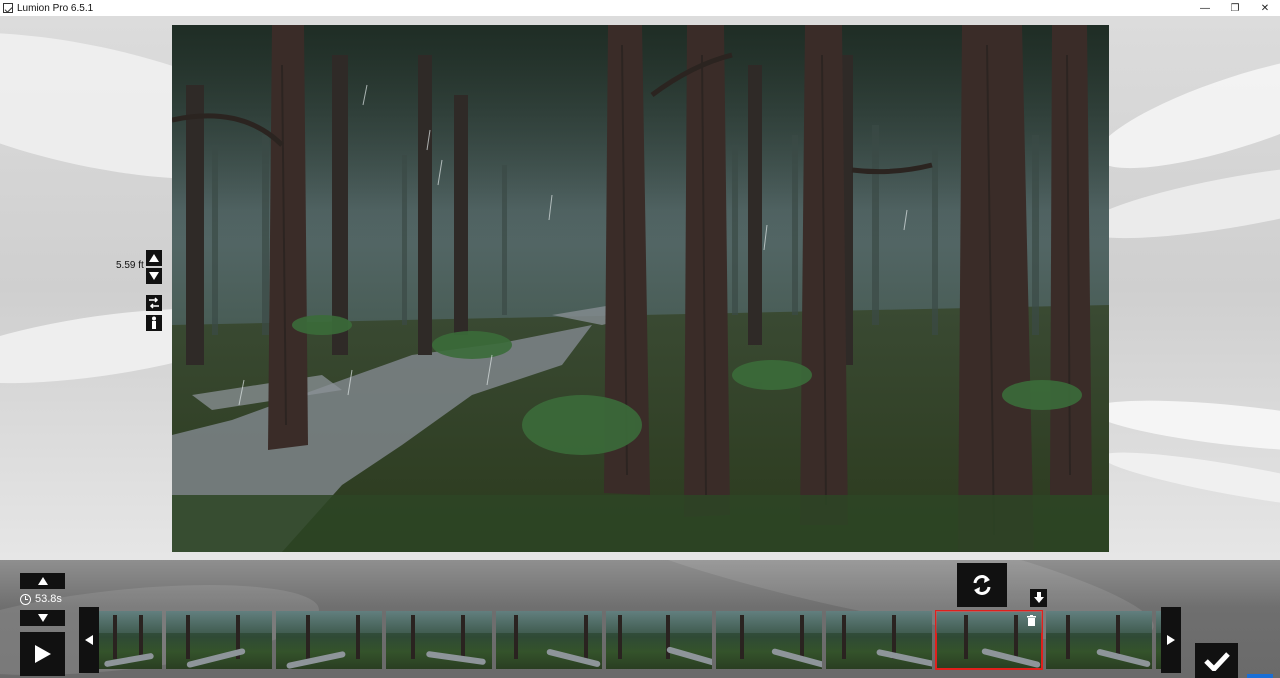 Image resolution: width=1280 pixels, height=678 pixels. I want to click on status-indicator, so click(1260, 676).